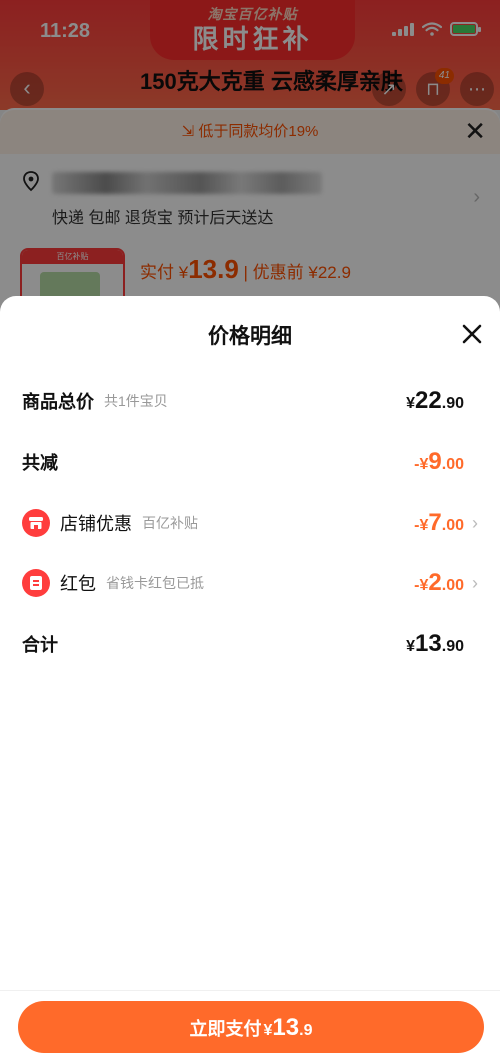 The height and width of the screenshot is (1057, 500). I want to click on pay-currency: ¥, so click(268, 1030).